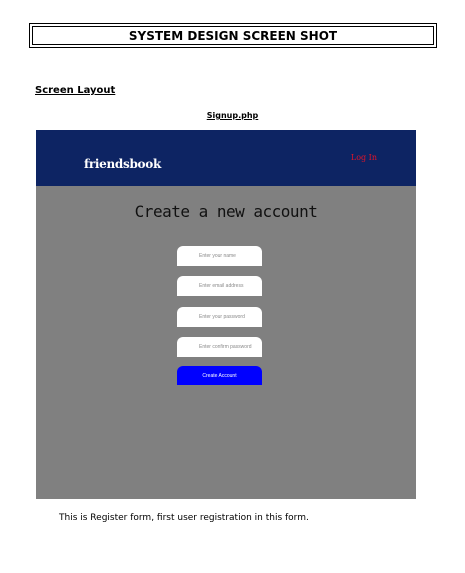 This screenshot has height=573, width=465. Describe the element at coordinates (219, 256) in the screenshot. I see `name-input` at that location.